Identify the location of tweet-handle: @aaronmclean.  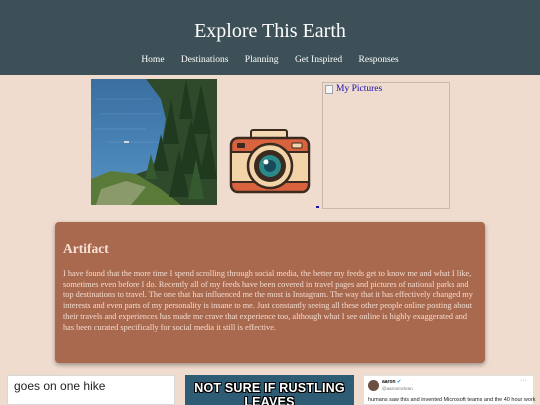
(397, 388).